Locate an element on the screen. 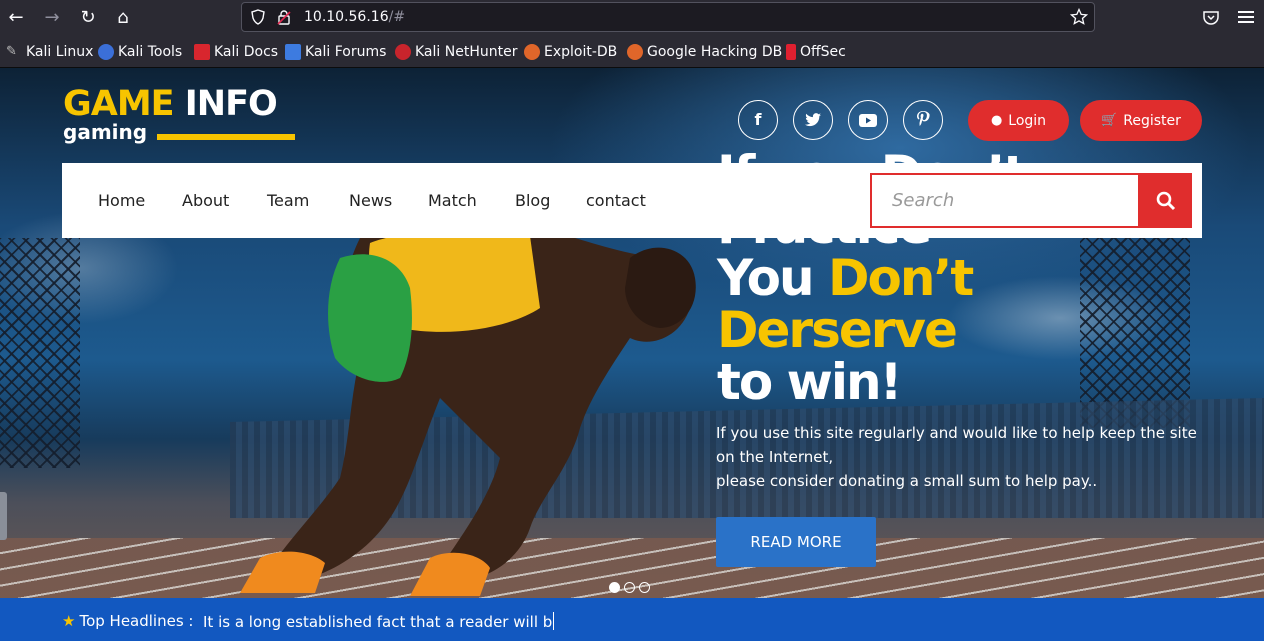  bookmark-kali-docs: Kali Docs is located at coordinates (236, 52).